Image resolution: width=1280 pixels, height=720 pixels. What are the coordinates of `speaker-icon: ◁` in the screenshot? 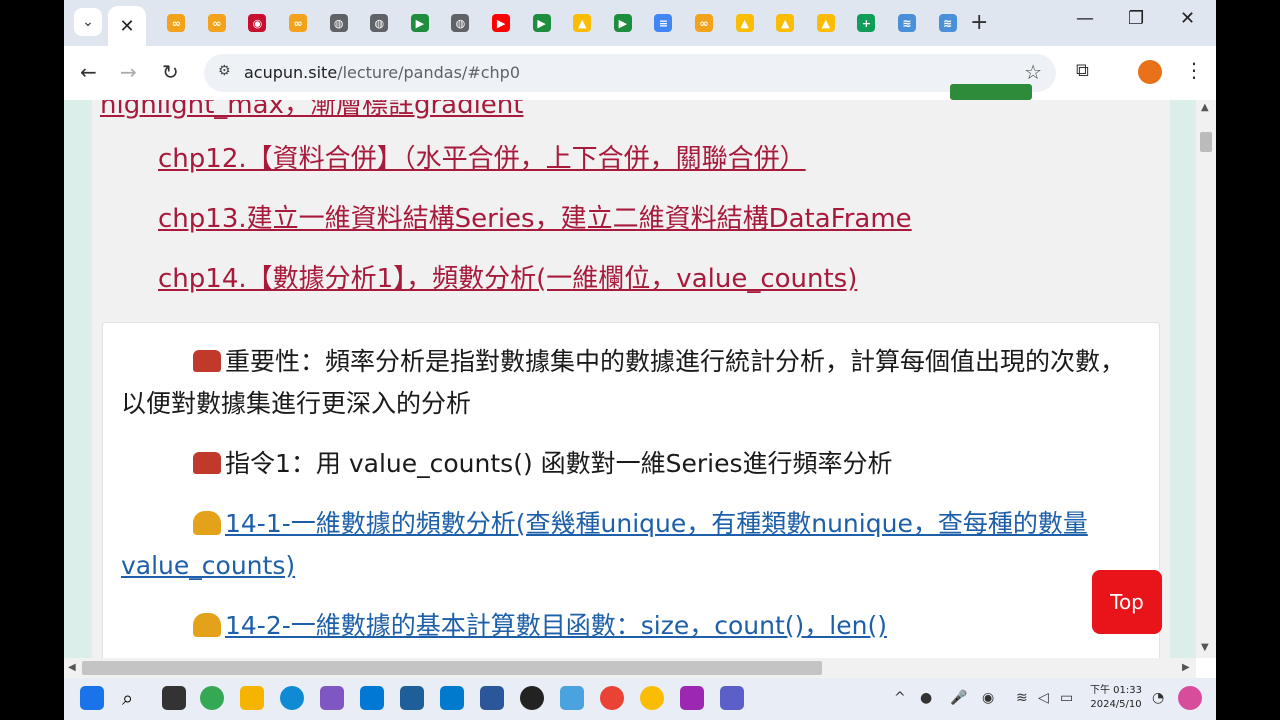 It's located at (1043, 698).